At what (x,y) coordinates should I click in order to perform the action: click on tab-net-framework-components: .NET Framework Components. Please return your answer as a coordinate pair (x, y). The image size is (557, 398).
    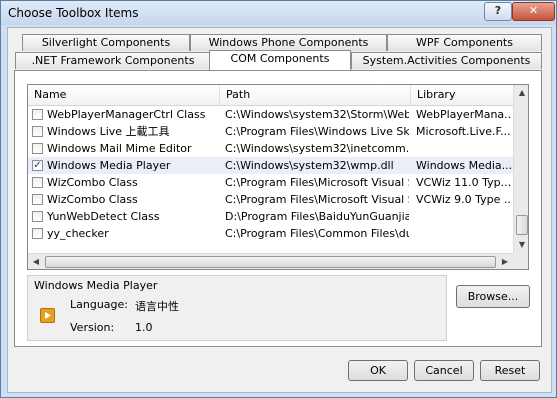
    Looking at the image, I should click on (113, 60).